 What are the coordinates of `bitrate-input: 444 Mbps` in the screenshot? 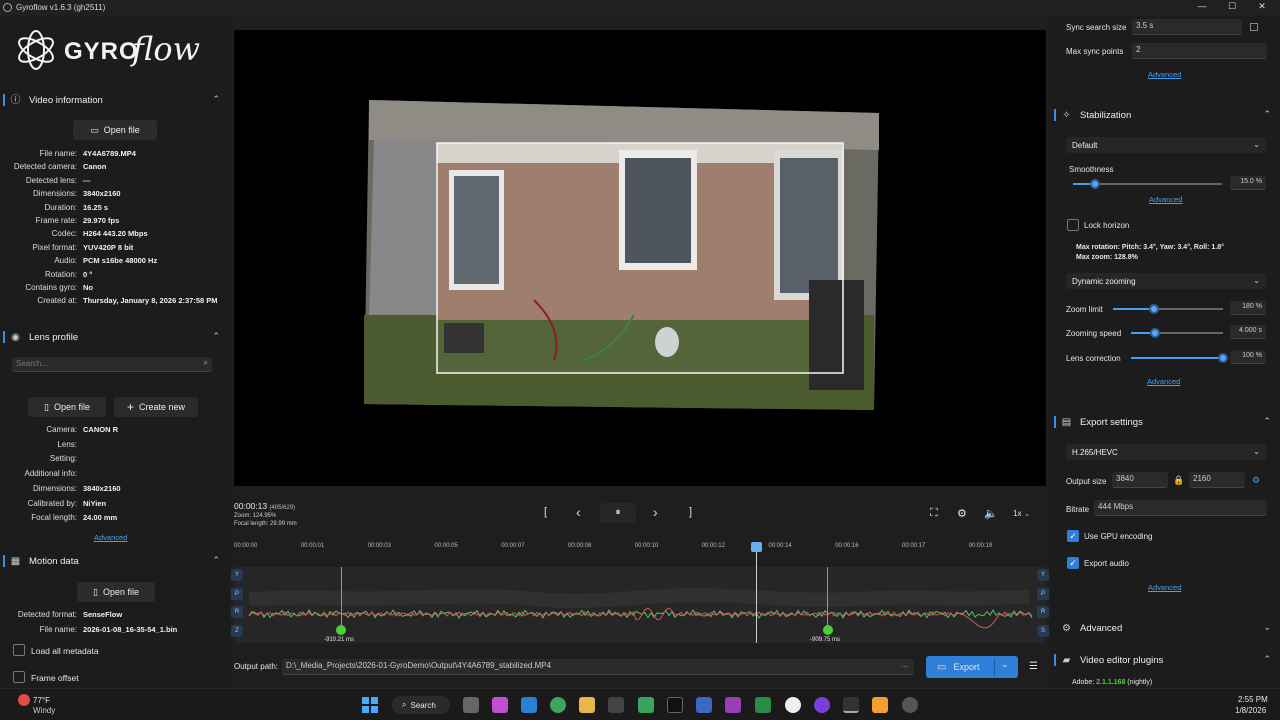 It's located at (1180, 508).